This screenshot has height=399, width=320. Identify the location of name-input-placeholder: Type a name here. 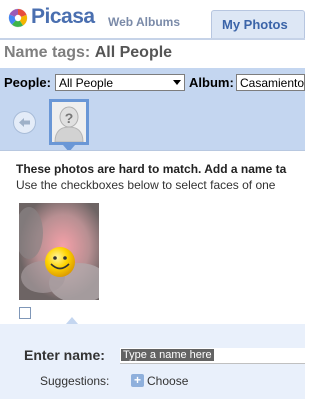
(167, 355).